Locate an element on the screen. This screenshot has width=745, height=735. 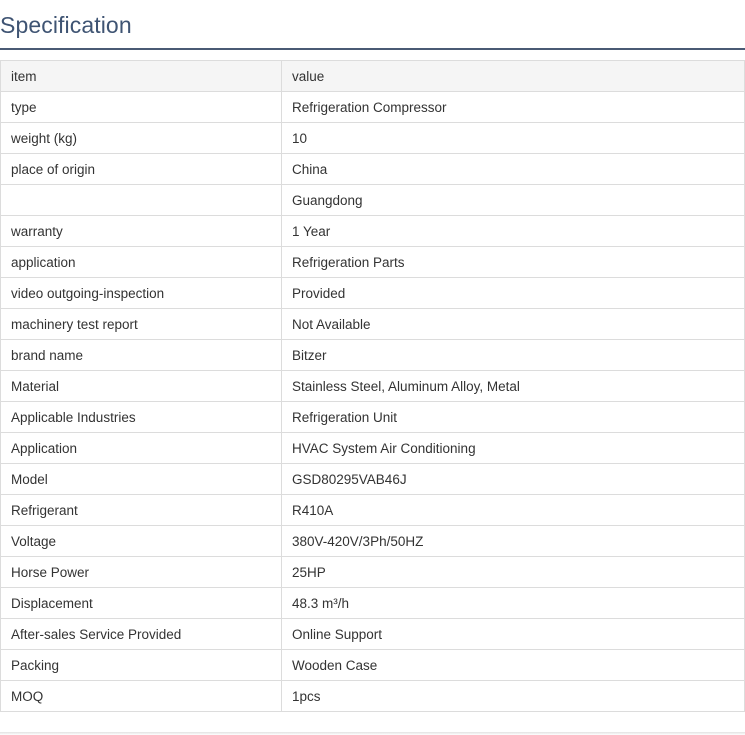
table-row: warranty 1 Year is located at coordinates (372, 231).